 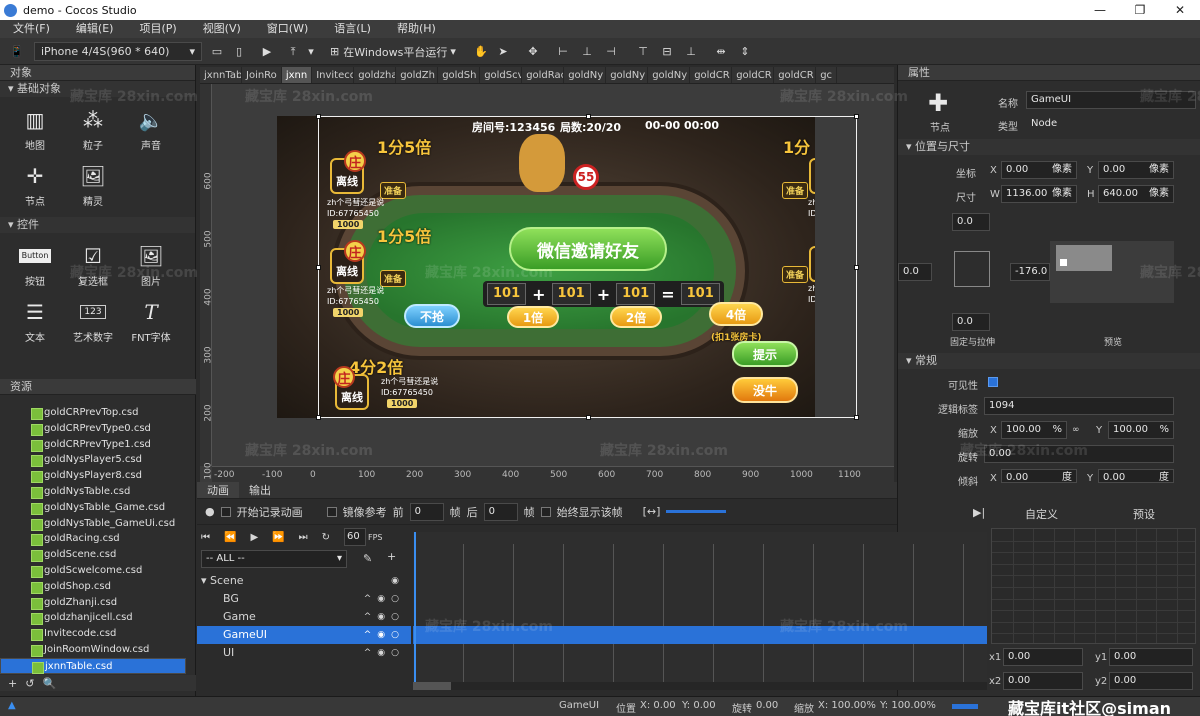 What do you see at coordinates (93, 524) in the screenshot?
I see `resource-item: goldNysTable_GameUi.csd` at bounding box center [93, 524].